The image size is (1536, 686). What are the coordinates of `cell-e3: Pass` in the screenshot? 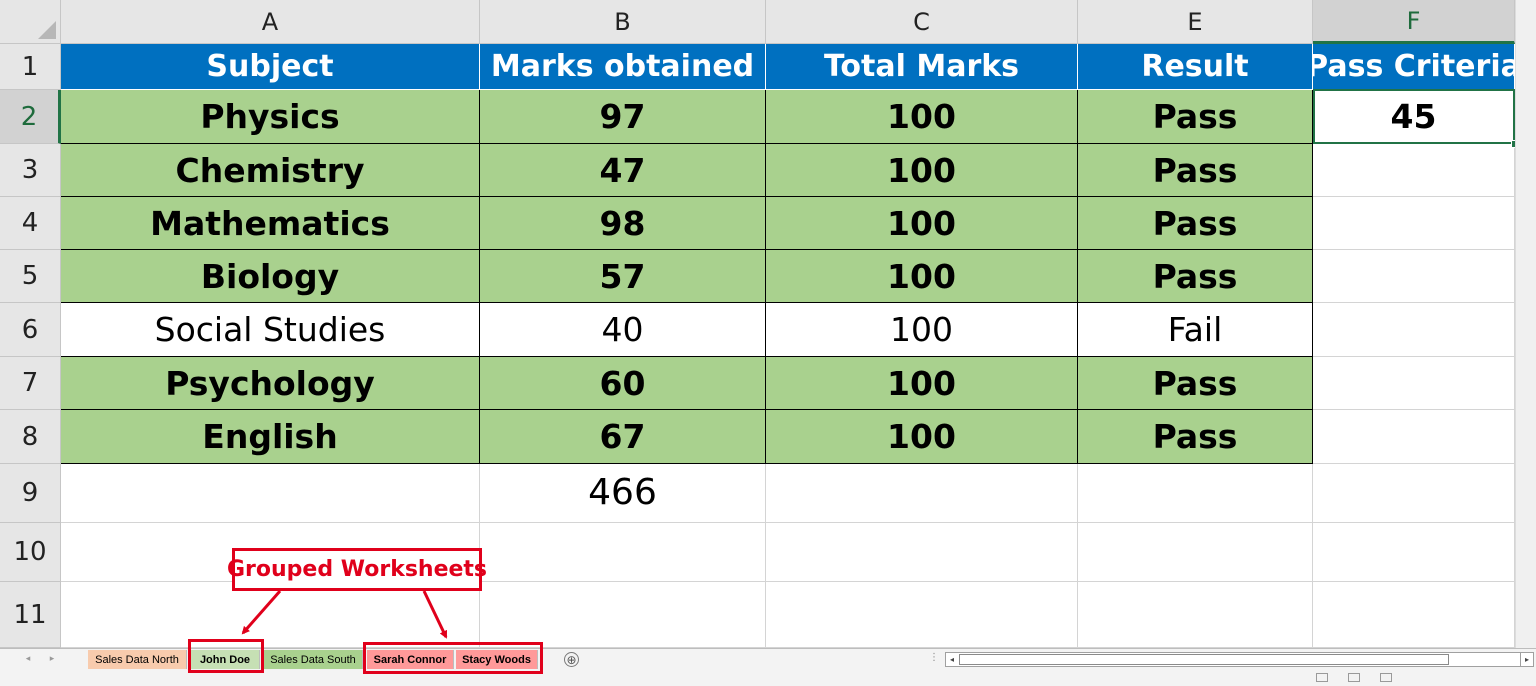 It's located at (1195, 170).